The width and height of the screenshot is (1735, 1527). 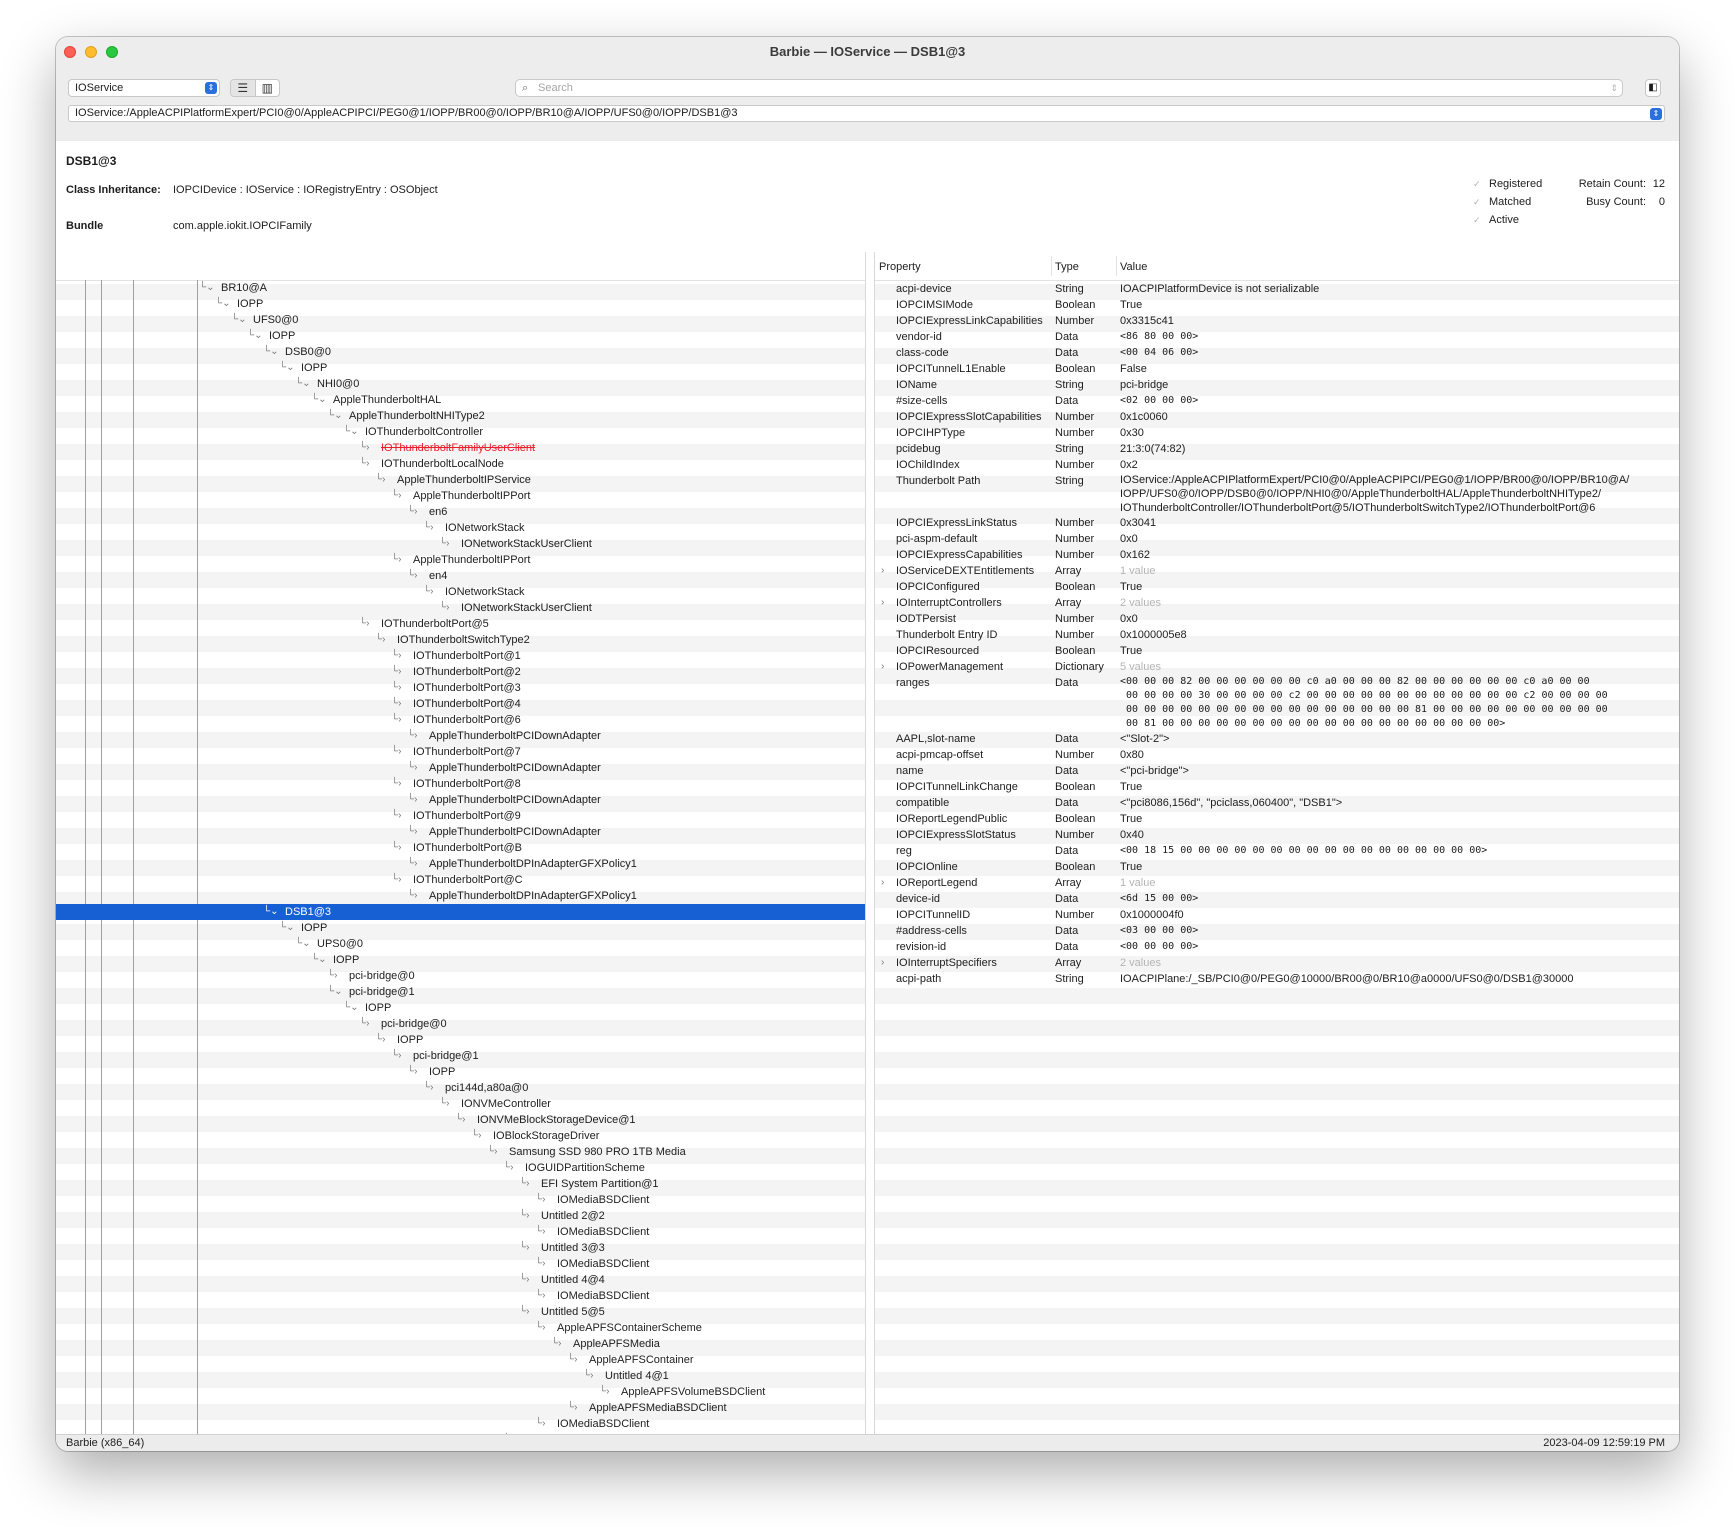 I want to click on tree-row: └› IOThunderboltPort@6, so click(x=460, y=720).